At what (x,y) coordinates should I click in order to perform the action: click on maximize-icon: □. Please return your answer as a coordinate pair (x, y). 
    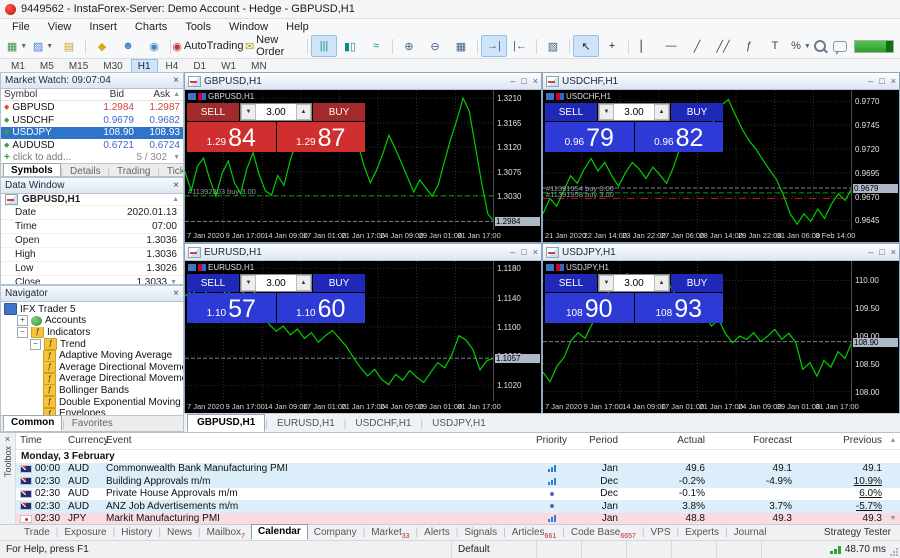
    Looking at the image, I should click on (881, 81).